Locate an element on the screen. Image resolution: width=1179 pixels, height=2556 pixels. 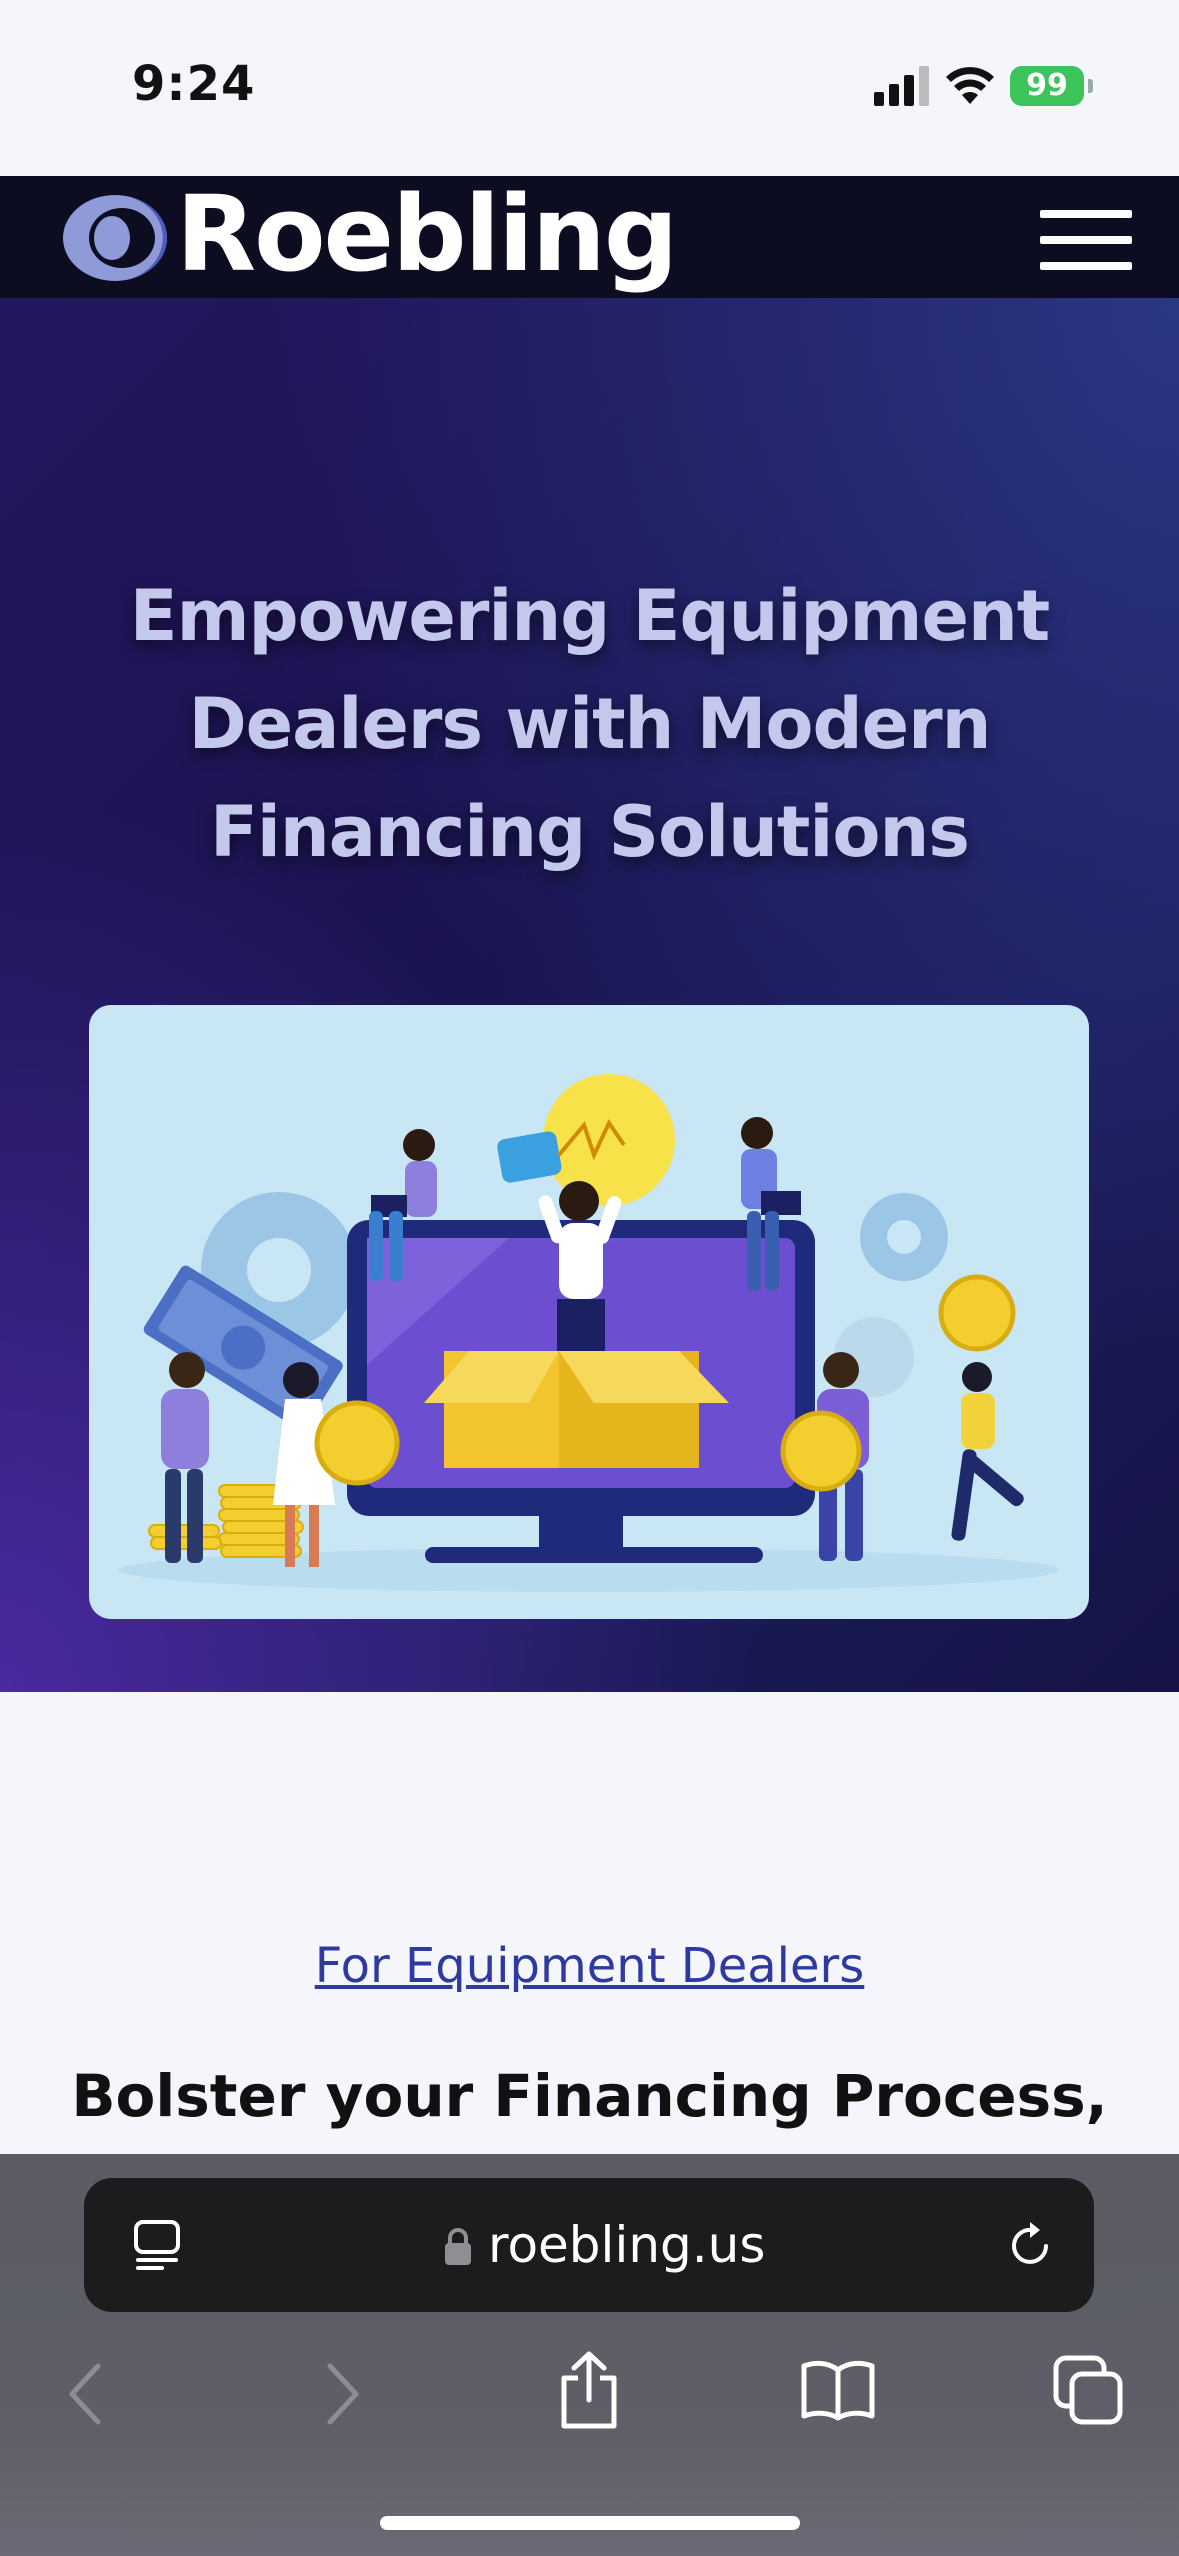
tabs-icon is located at coordinates (1088, 2390).